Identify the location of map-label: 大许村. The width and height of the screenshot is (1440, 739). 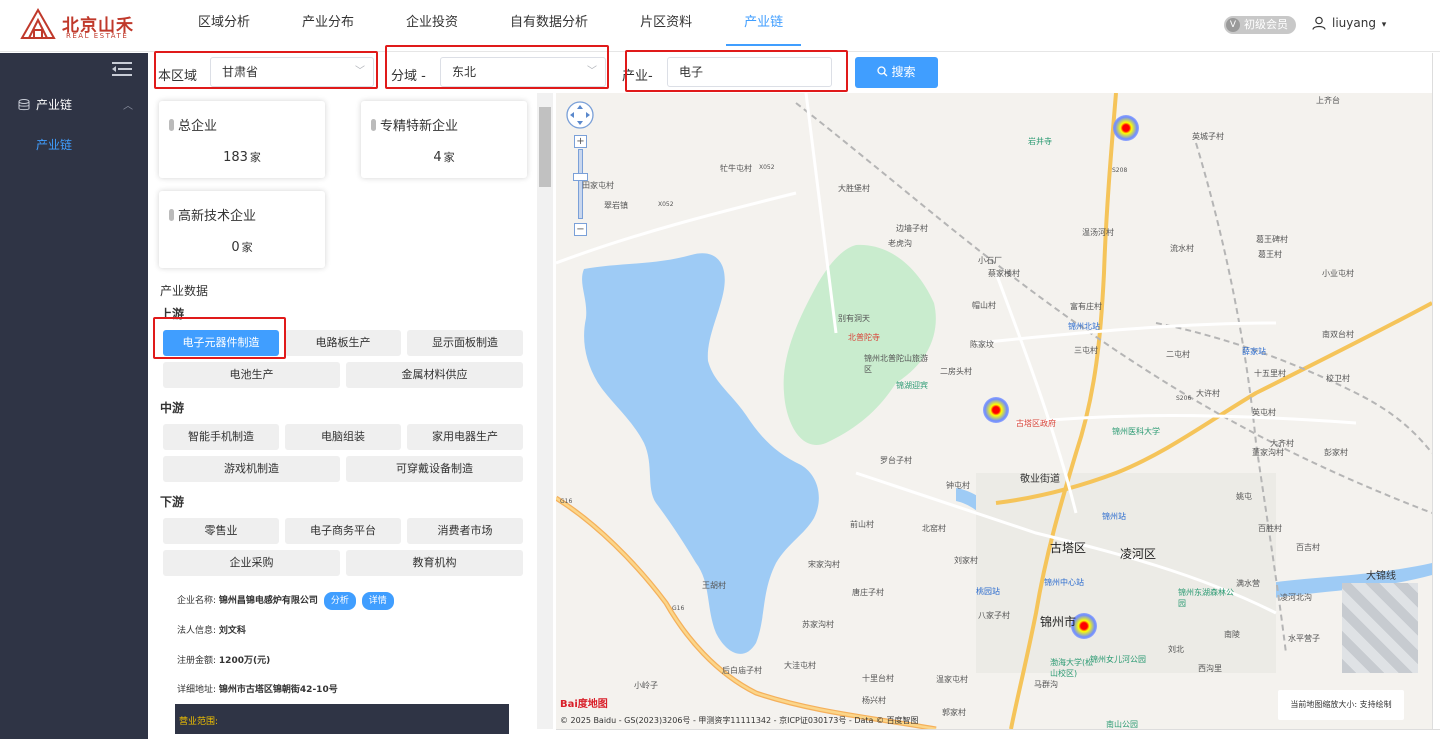
(1208, 393).